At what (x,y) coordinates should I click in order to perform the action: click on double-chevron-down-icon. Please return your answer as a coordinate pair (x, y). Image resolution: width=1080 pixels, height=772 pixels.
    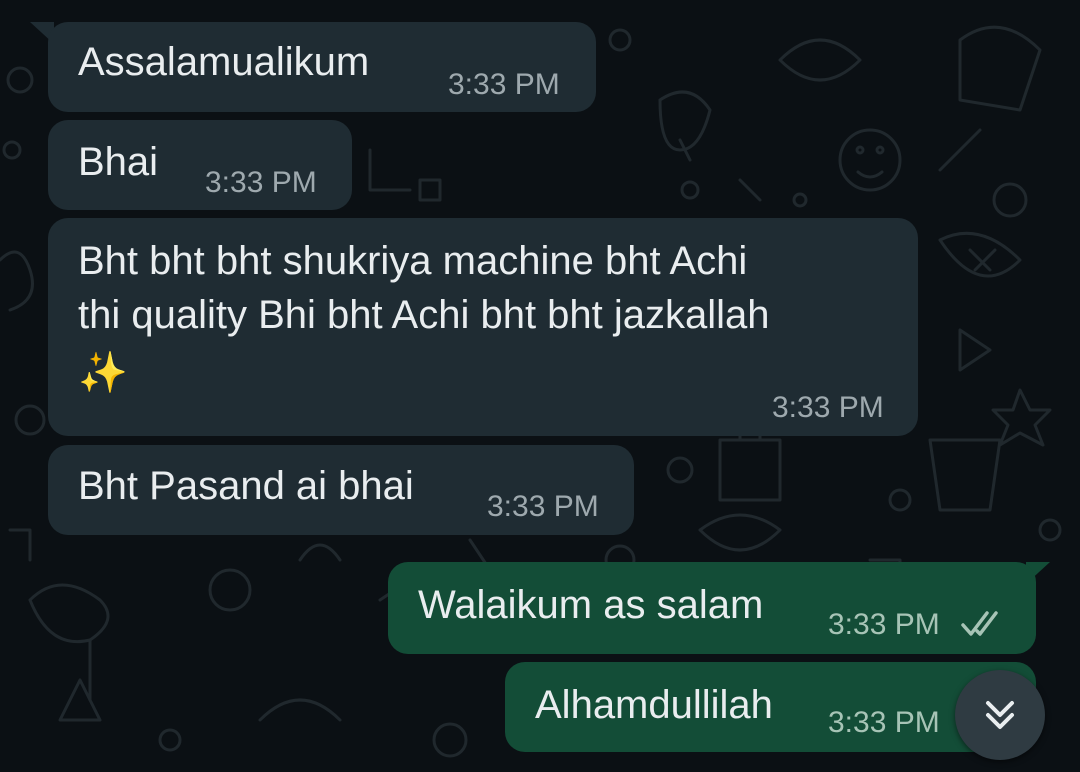
    Looking at the image, I should click on (1000, 715).